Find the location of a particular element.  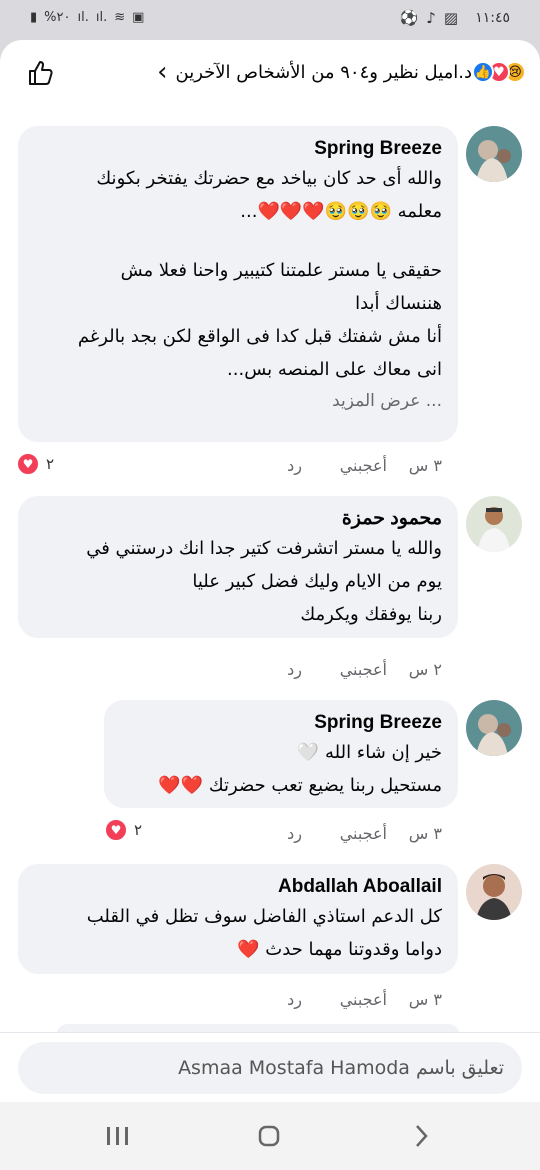

comment-text-line: دواما وقدوتنا مهما حدث ❤️ is located at coordinates (339, 949).